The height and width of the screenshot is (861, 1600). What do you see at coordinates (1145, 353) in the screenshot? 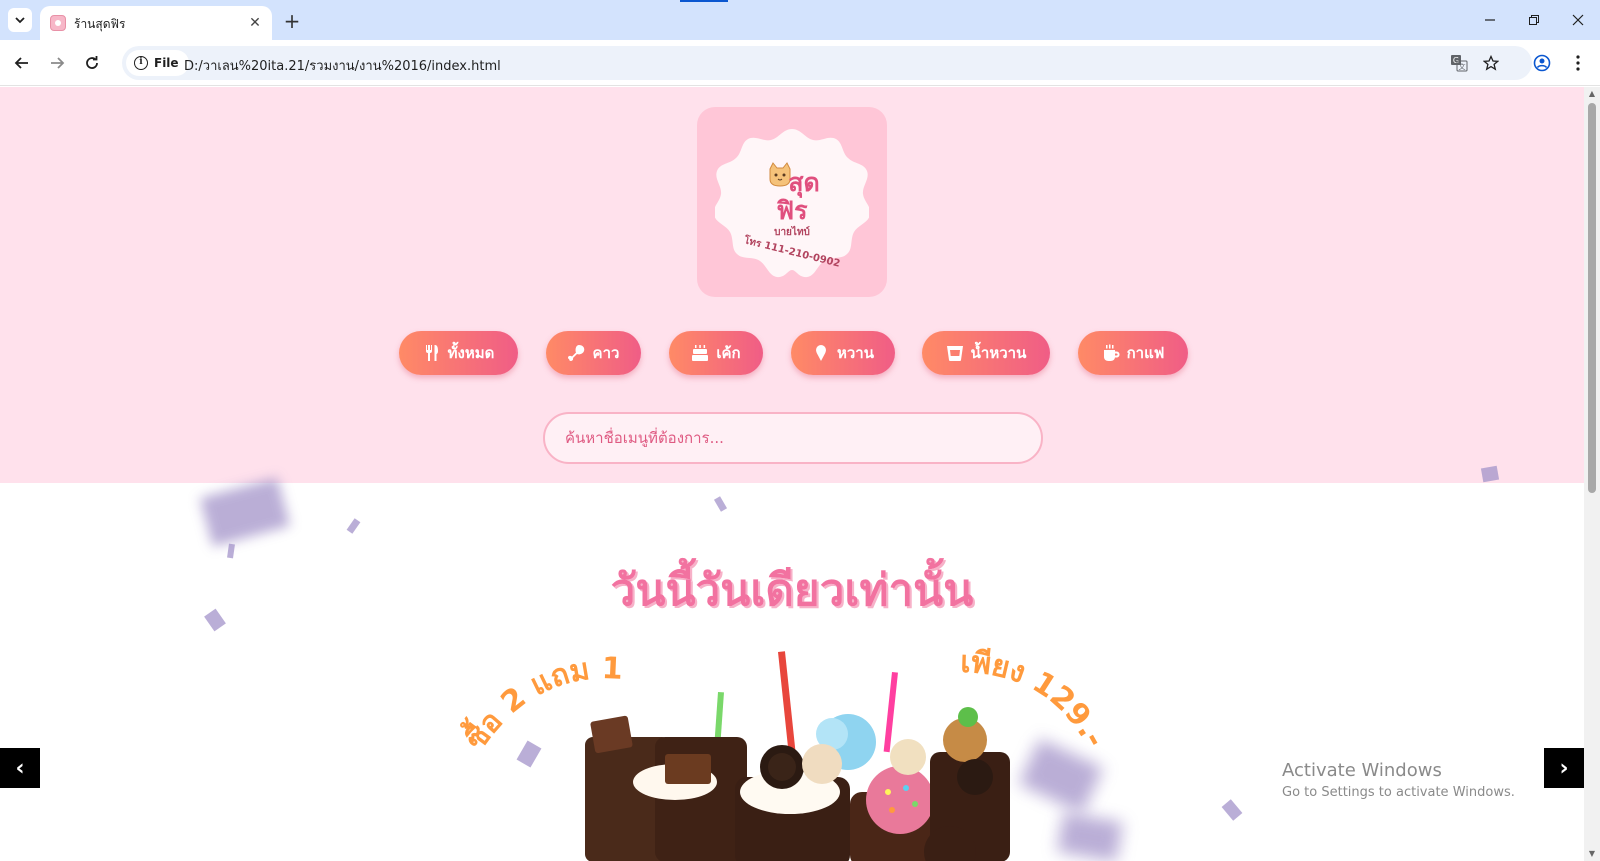
I see `category-label: กาแฟ` at bounding box center [1145, 353].